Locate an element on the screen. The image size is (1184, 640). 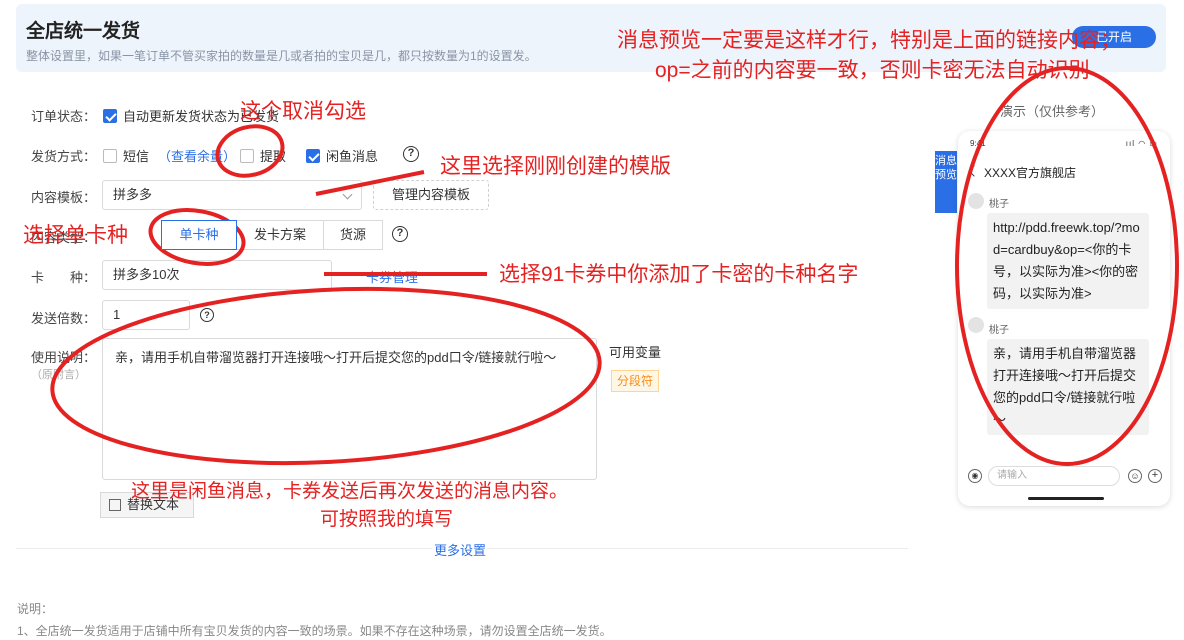
annotation-xianyu-1: 这里是闲鱼消息，卡券发送后再次发送的消息内容。 is located at coordinates (350, 491).